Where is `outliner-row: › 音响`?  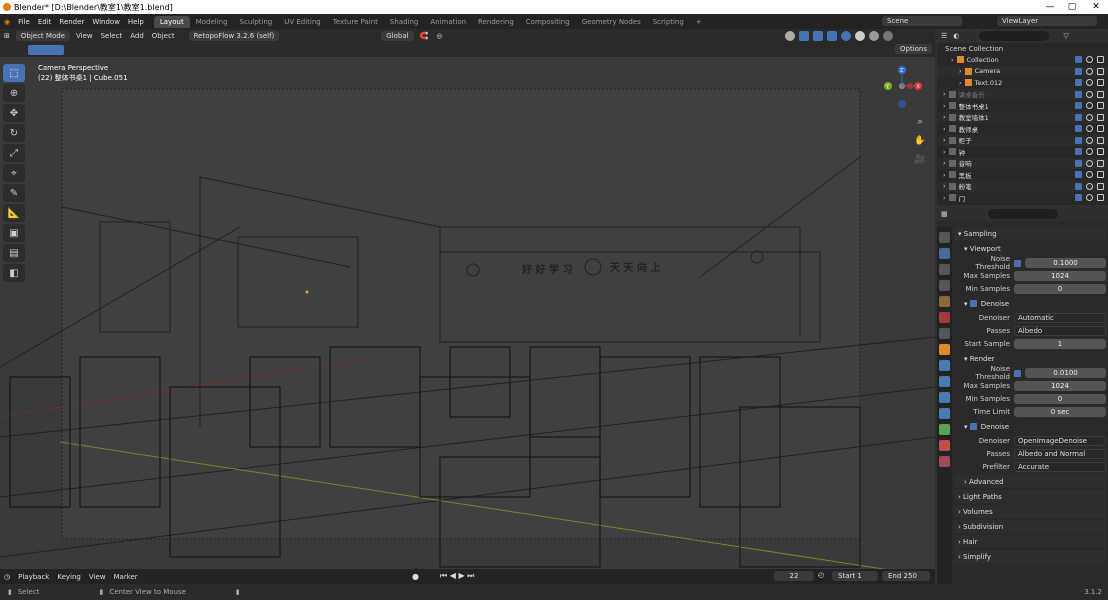 outliner-row: › 音响 is located at coordinates (1022, 163).